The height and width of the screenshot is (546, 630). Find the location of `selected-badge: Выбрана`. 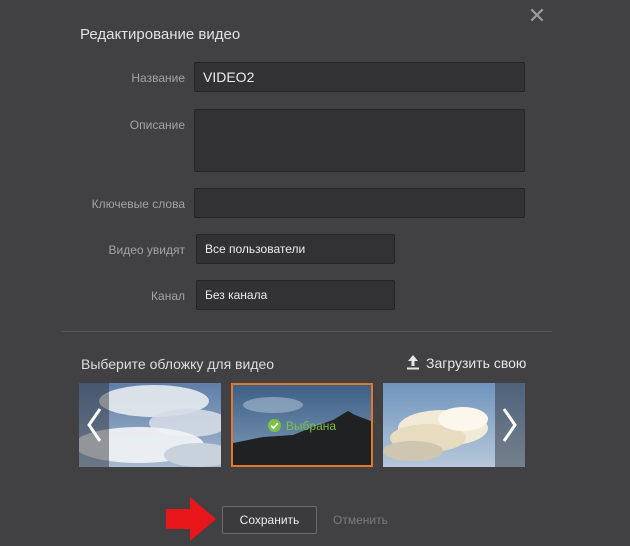

selected-badge: Выбрана is located at coordinates (302, 426).